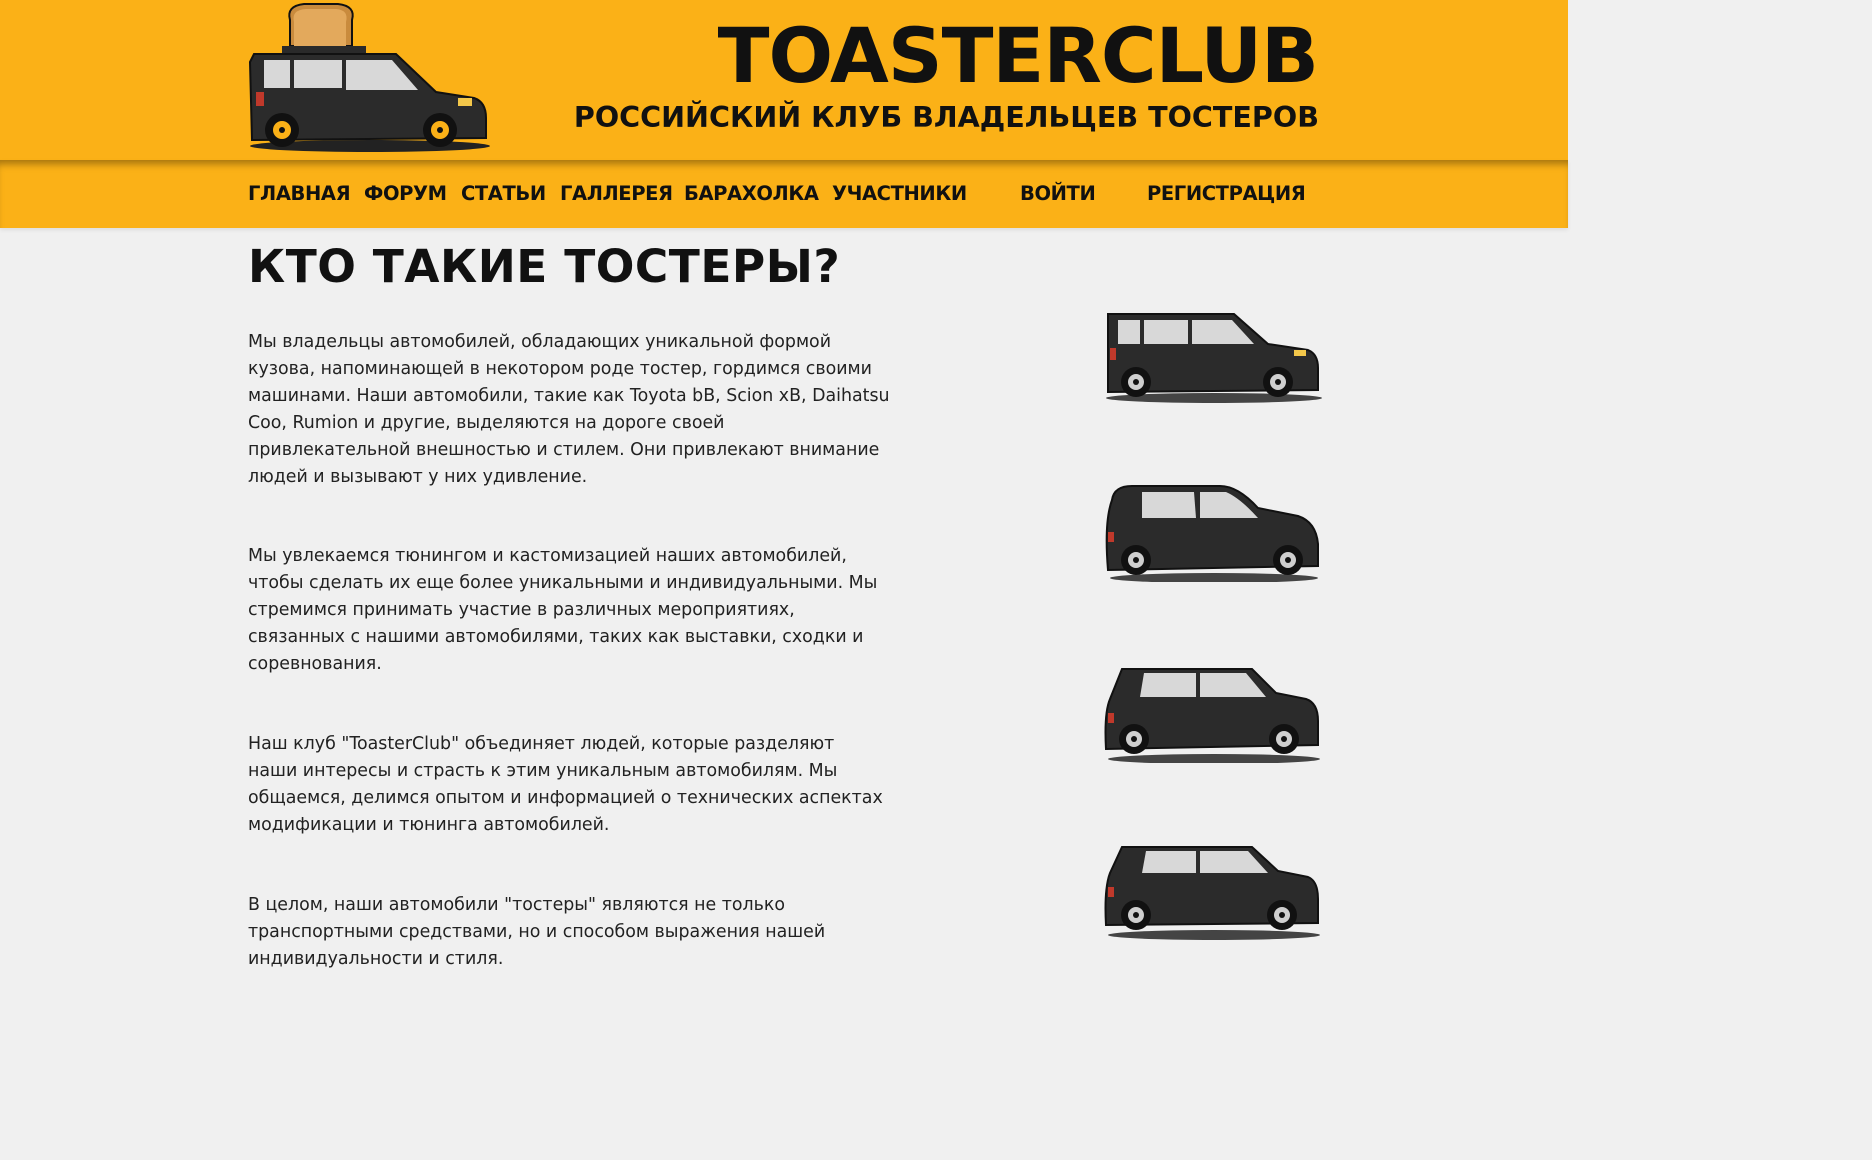 The width and height of the screenshot is (1872, 1160). I want to click on nav-item-forum: ФОРУМ, so click(405, 193).